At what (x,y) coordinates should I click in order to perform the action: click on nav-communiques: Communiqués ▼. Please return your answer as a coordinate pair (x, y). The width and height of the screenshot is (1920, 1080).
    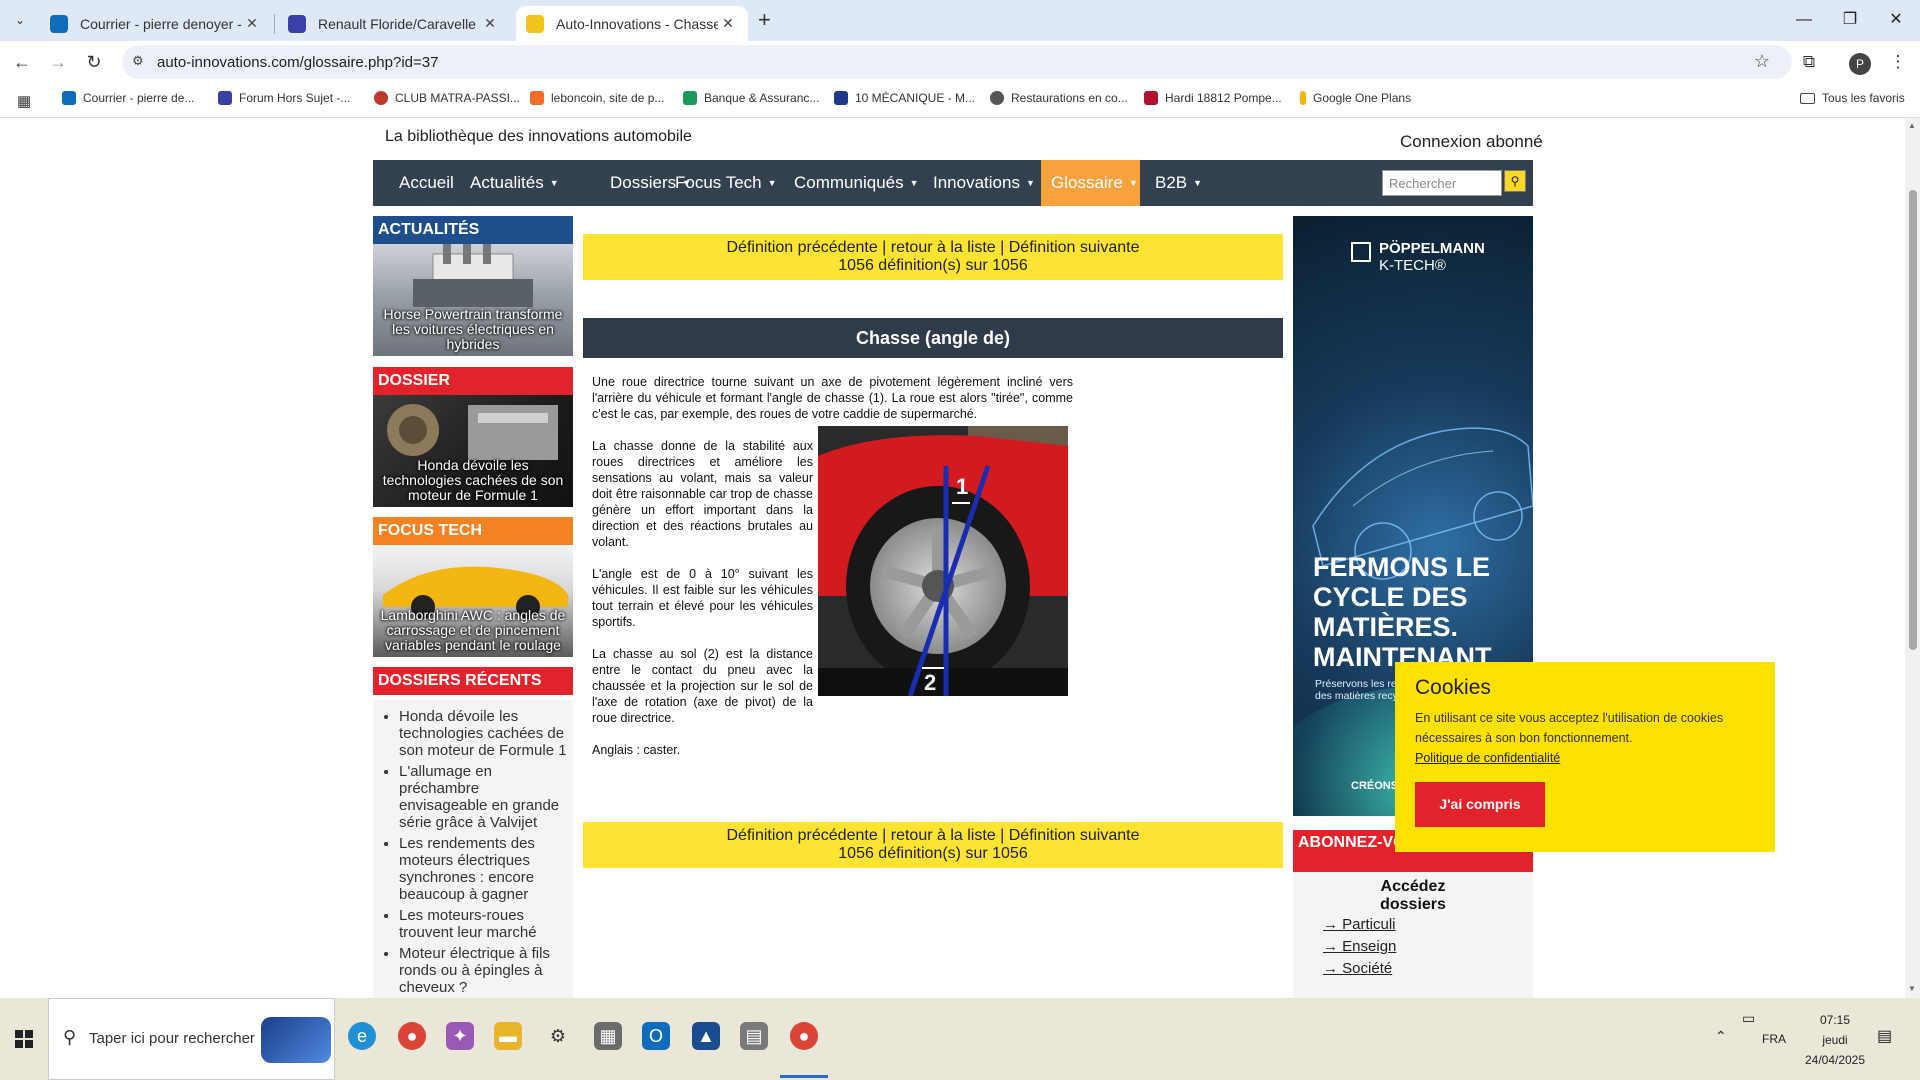
    Looking at the image, I should click on (856, 183).